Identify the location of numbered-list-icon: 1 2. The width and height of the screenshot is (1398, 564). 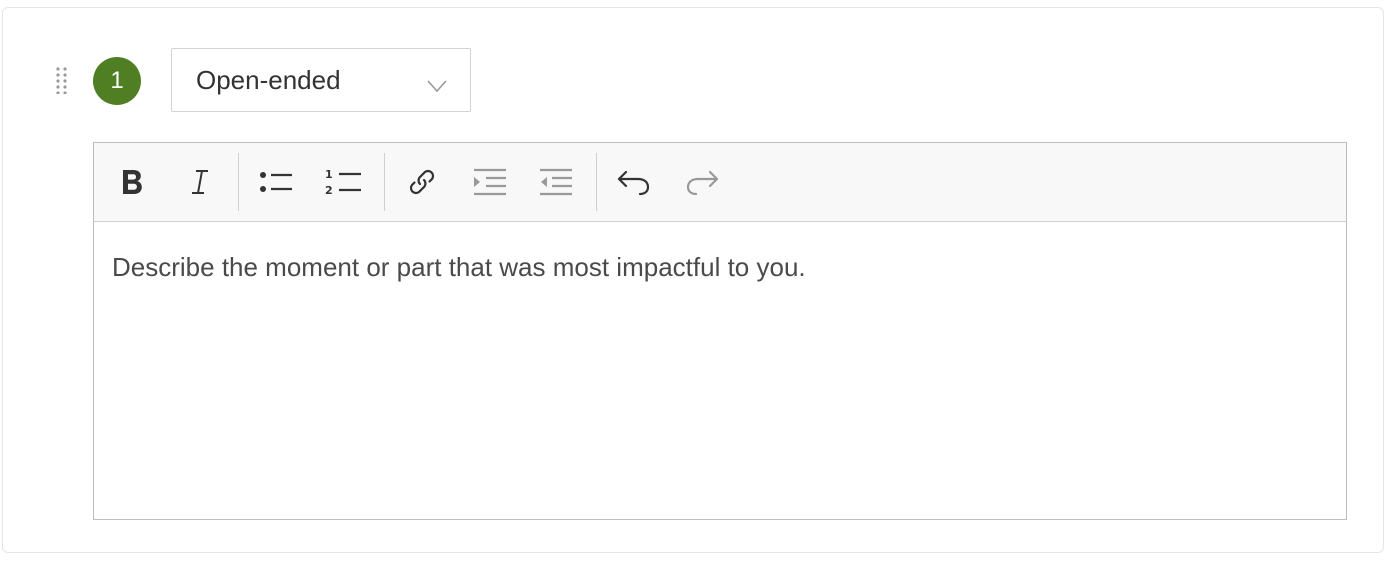
(343, 182).